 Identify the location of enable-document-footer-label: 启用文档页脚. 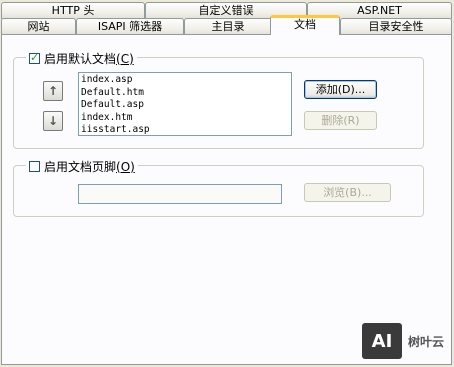
(80, 167).